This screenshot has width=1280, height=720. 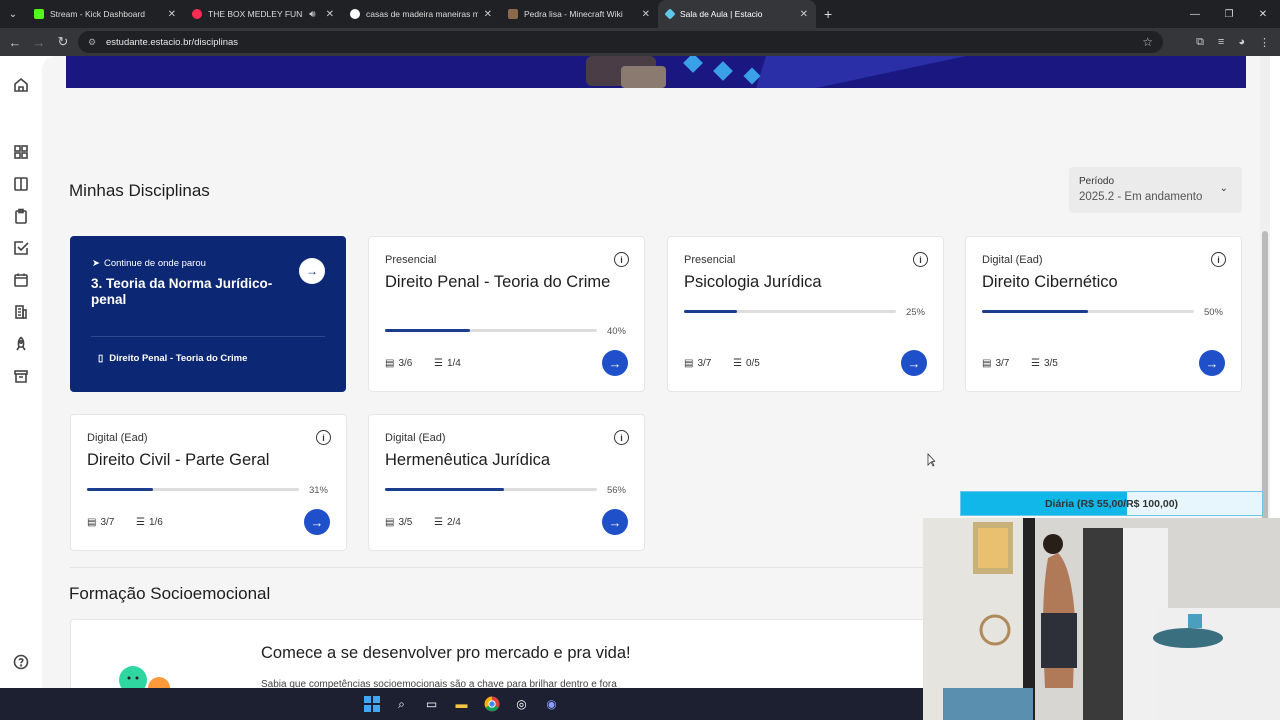 I want to click on progress-percent: 31%, so click(x=318, y=490).